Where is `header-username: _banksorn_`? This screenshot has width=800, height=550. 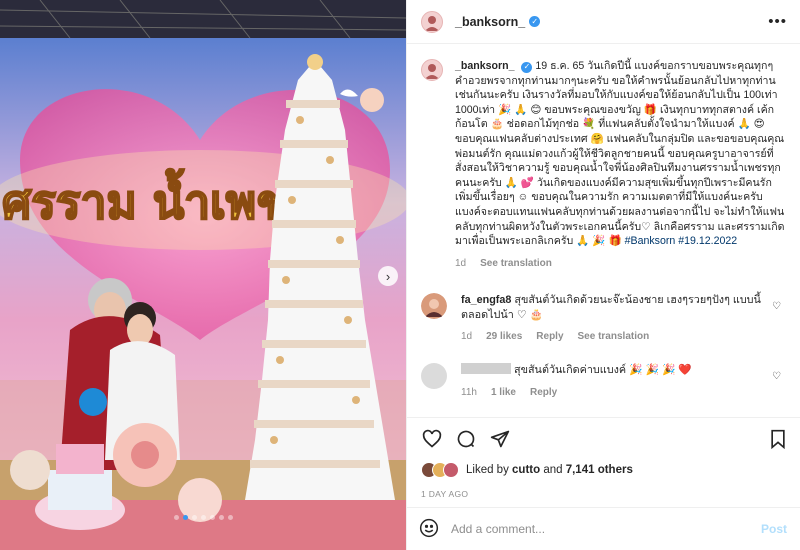 header-username: _banksorn_ is located at coordinates (490, 22).